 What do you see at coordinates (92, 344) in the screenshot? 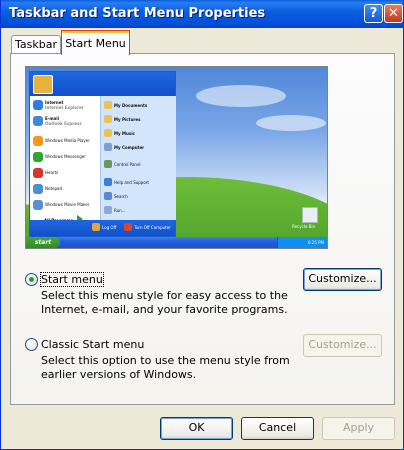
I see `classic-start-menu-label: Classic Start menu` at bounding box center [92, 344].